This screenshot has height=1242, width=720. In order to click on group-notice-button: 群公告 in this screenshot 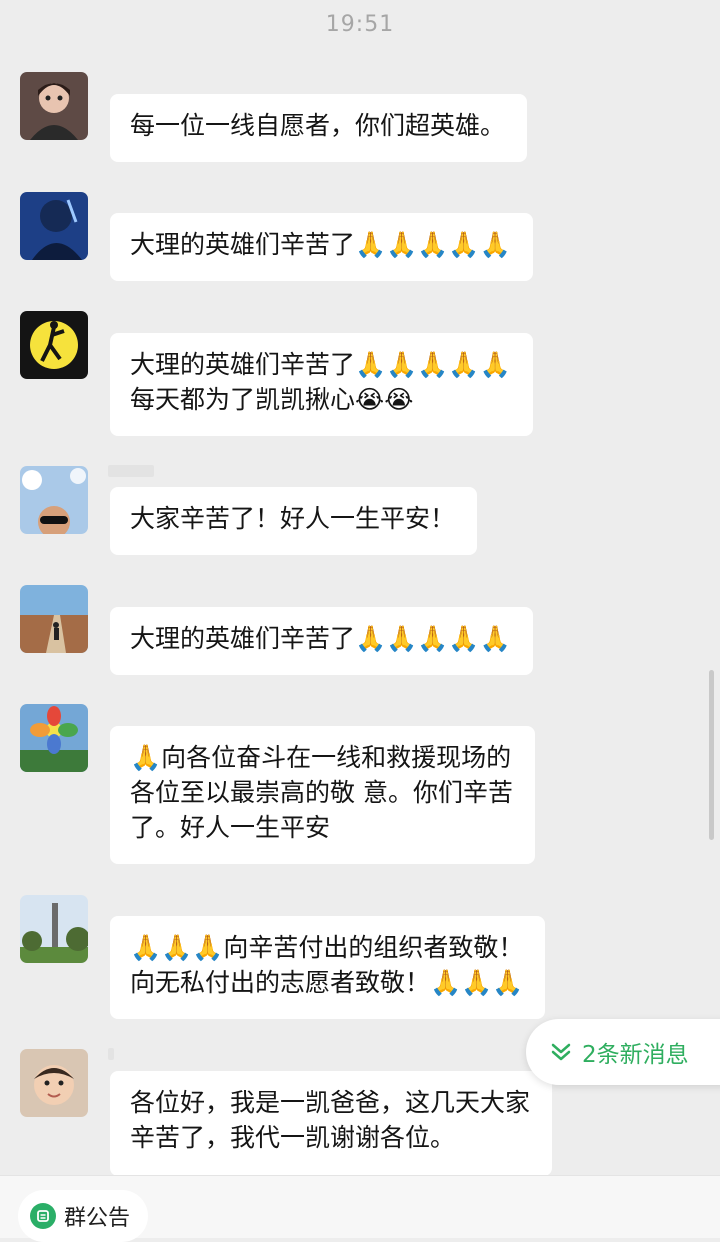, I will do `click(83, 1216)`.